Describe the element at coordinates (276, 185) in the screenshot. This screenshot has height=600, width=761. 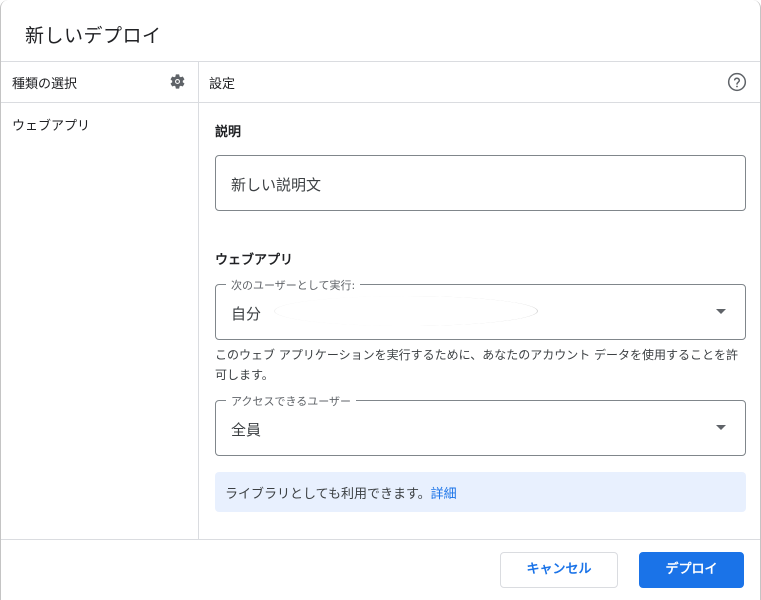
I see `description-value: 新しい説明文` at that location.